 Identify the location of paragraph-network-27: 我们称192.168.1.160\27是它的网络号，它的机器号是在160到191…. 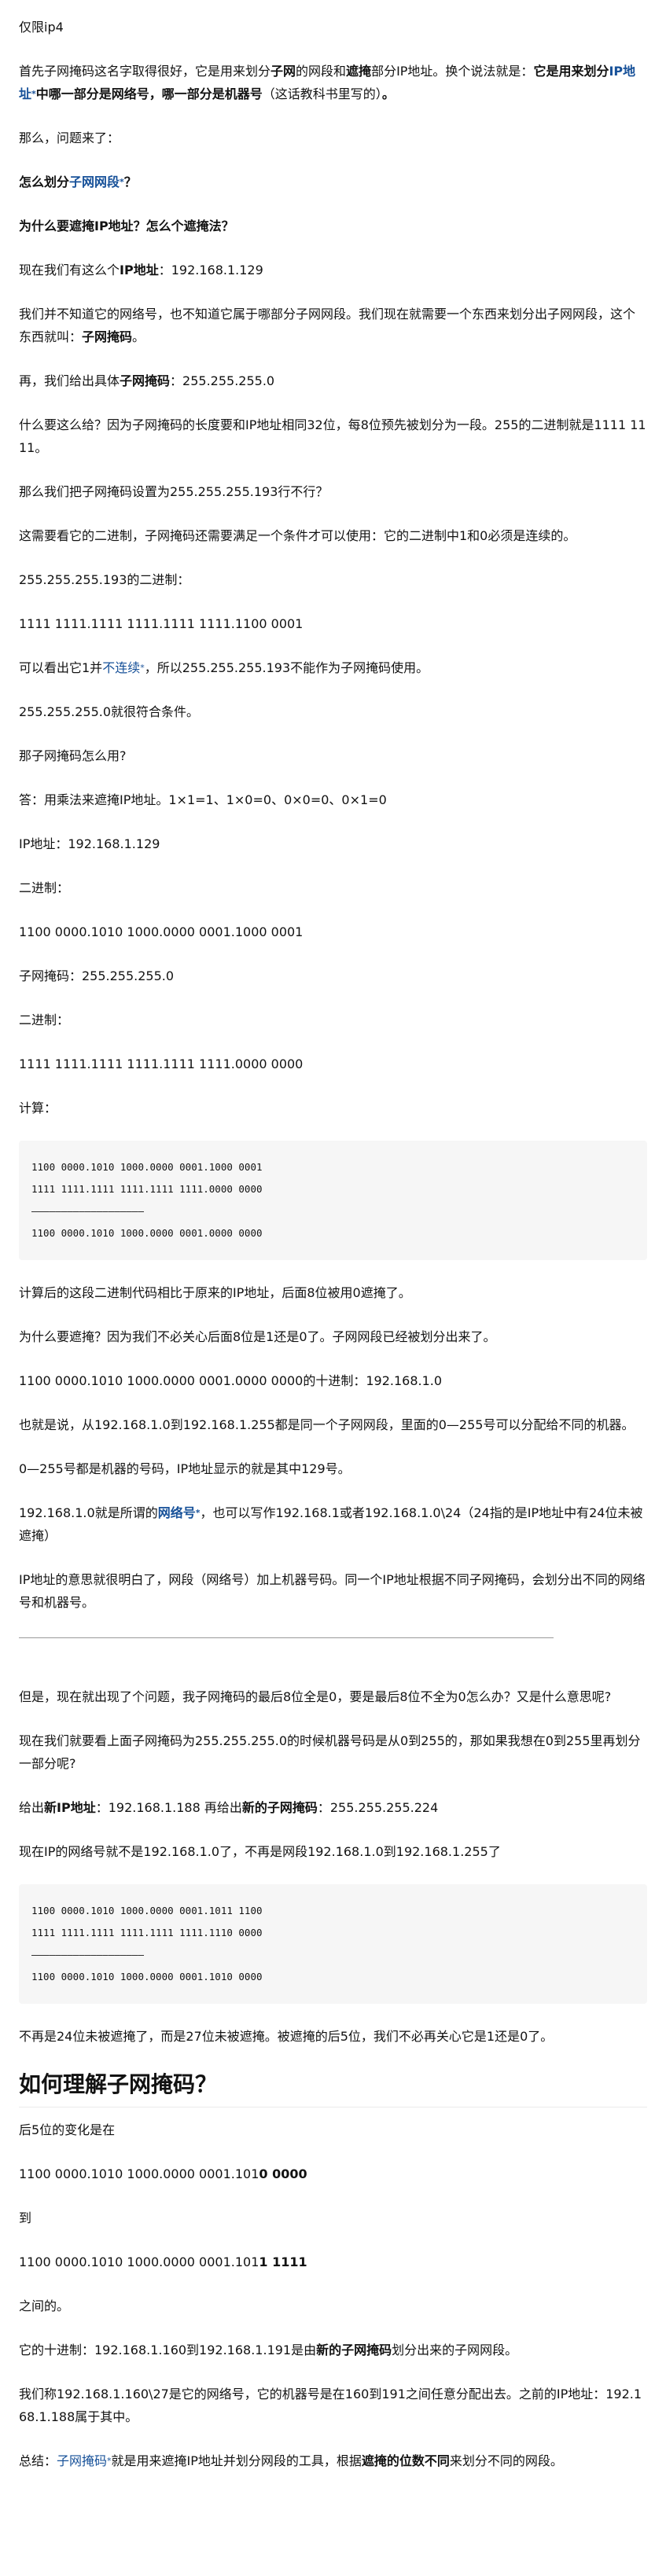
(330, 2405).